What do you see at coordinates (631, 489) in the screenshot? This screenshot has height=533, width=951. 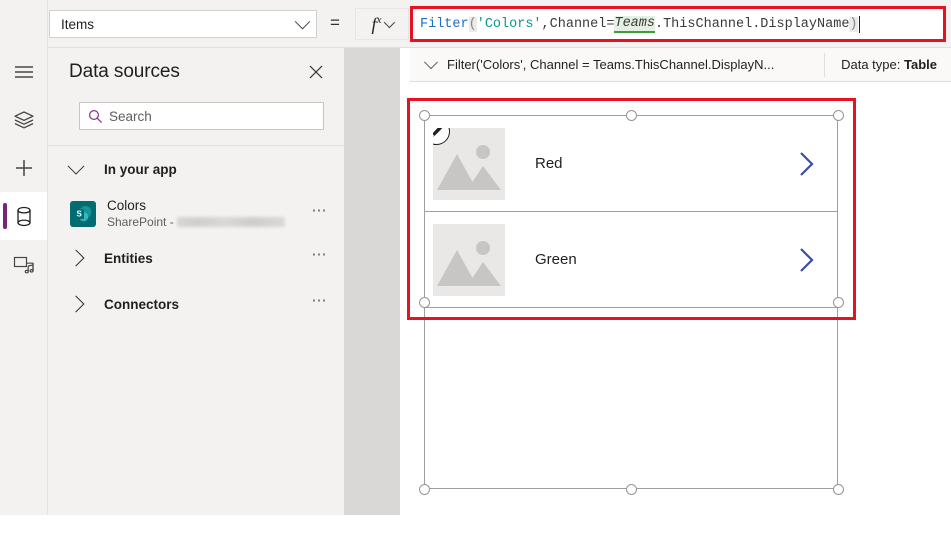 I see `resize-handle-bottom-center` at bounding box center [631, 489].